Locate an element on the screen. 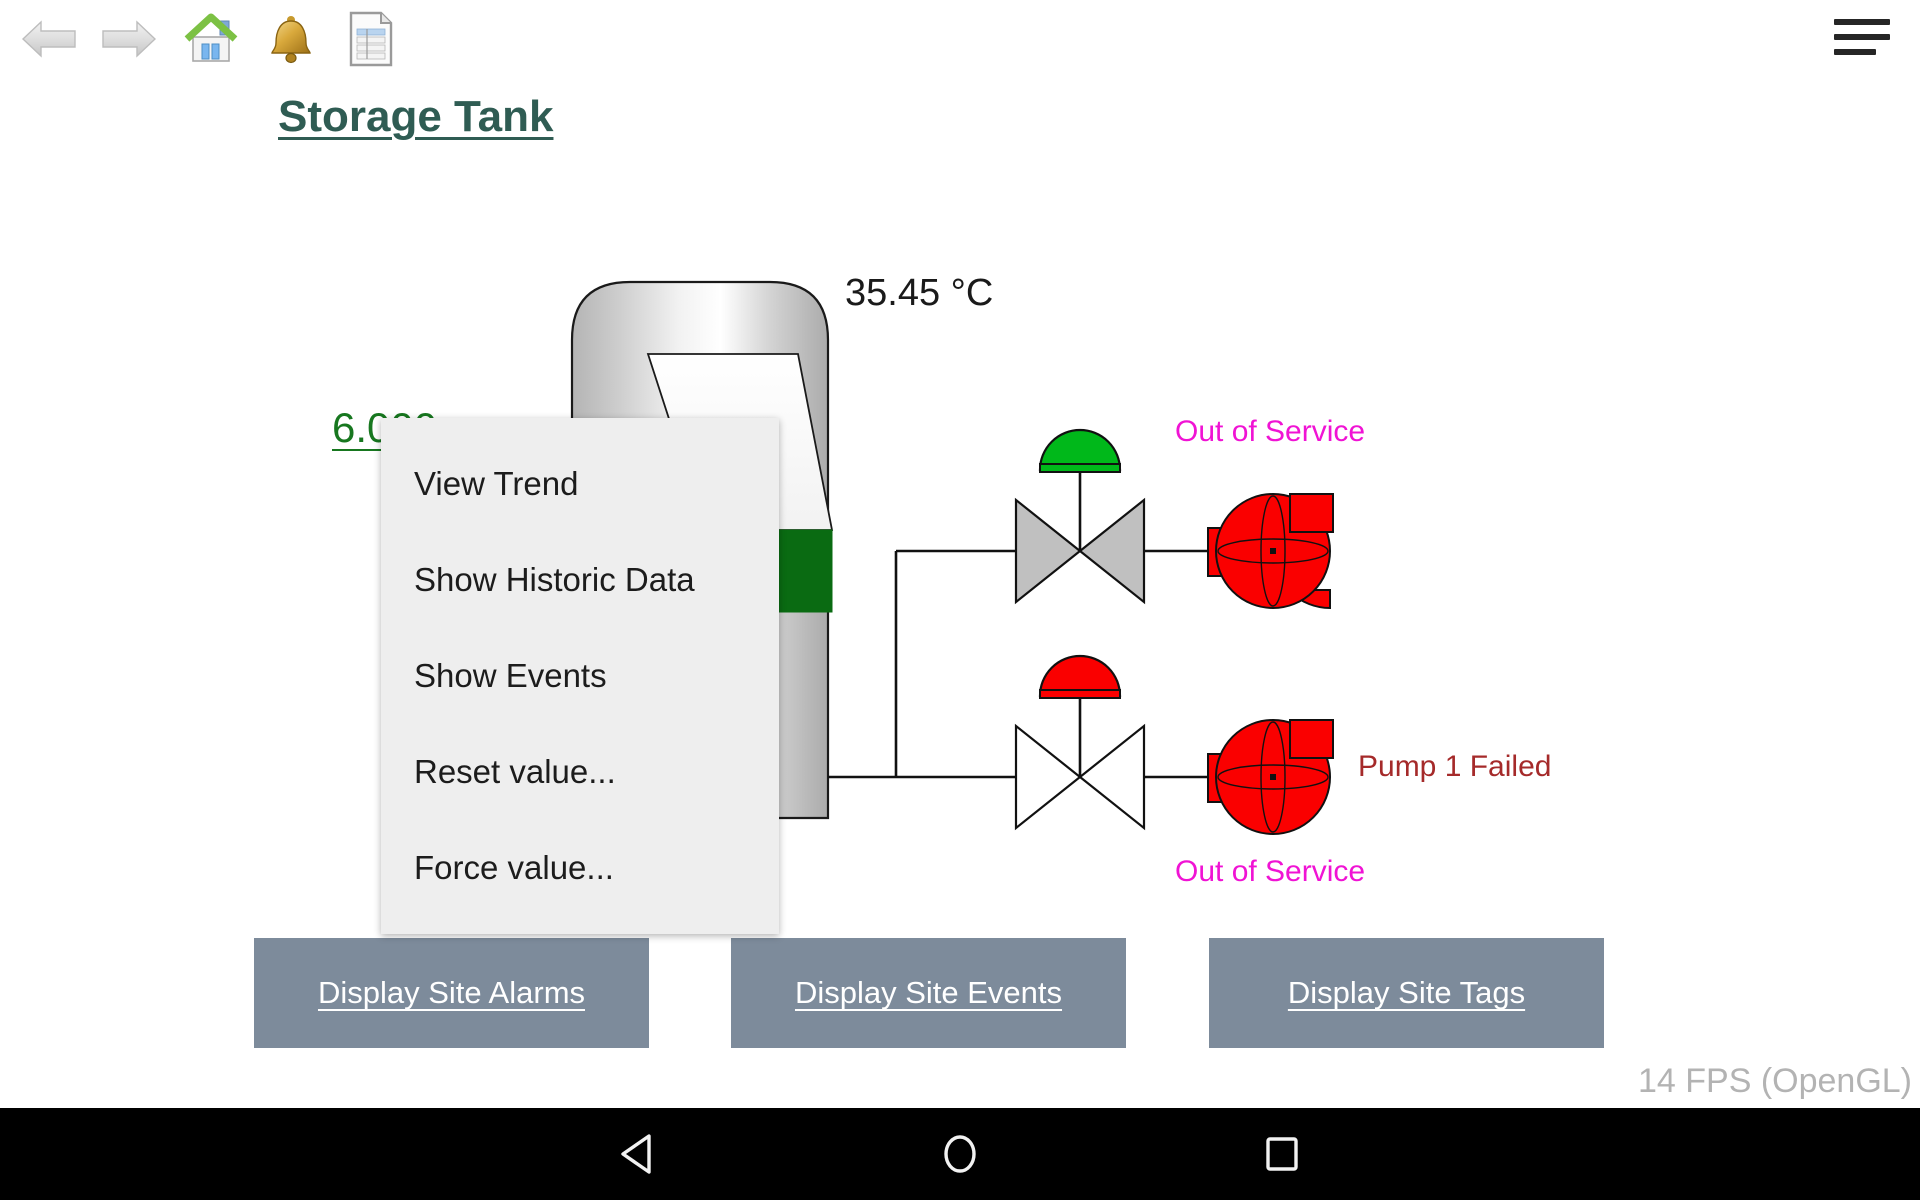  forward-arrow-icon is located at coordinates (129, 39).